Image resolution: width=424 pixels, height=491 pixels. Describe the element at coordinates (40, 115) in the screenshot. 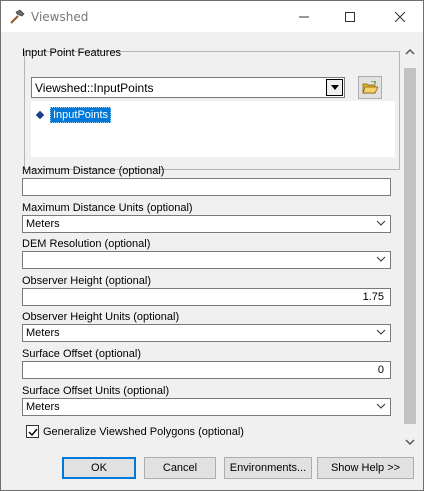

I see `point-layer-icon` at that location.